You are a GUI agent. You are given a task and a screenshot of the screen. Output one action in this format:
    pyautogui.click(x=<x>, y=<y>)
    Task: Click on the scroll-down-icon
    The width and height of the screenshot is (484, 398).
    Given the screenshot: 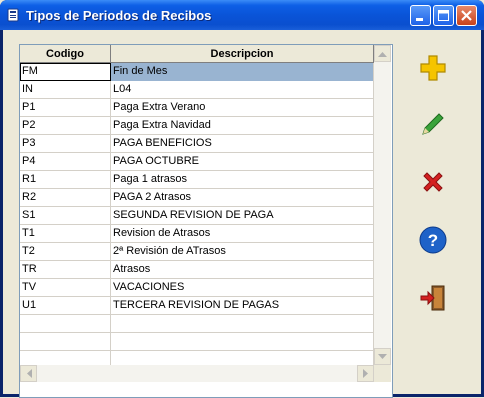 What is the action you would take?
    pyautogui.click(x=382, y=356)
    